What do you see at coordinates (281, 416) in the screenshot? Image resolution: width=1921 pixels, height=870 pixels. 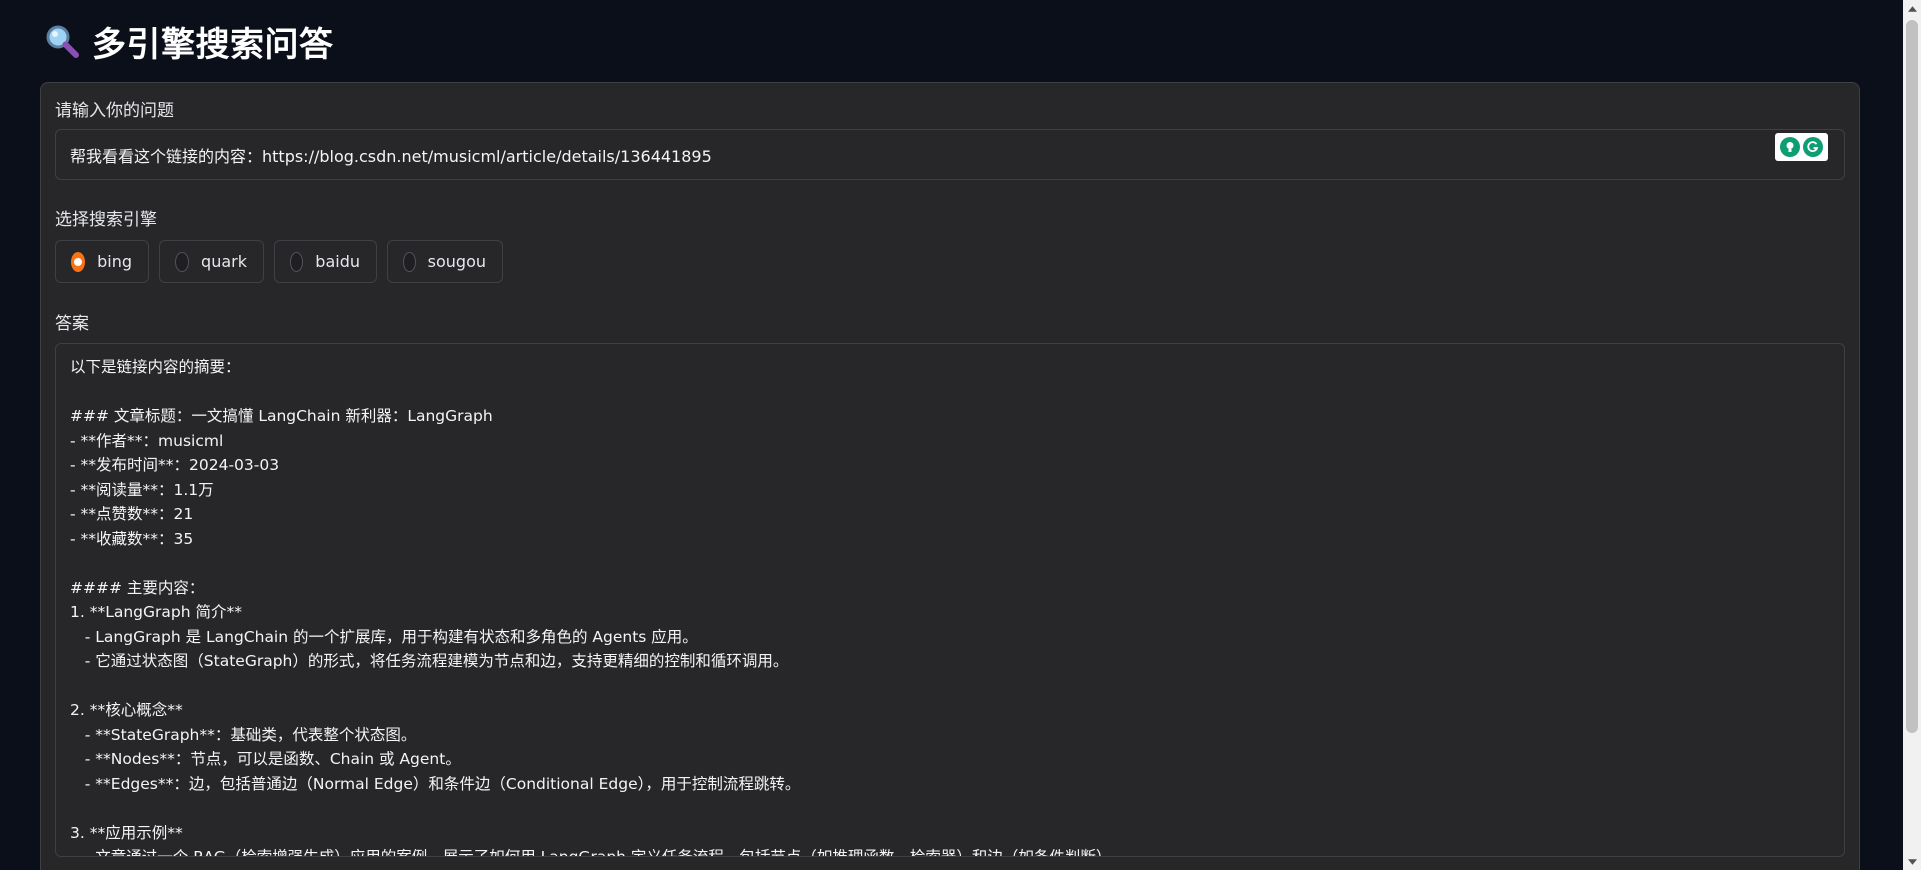 I see `answer-line: ### 文章标题：一文搞懂 LangChain 新利器：LangGraph` at bounding box center [281, 416].